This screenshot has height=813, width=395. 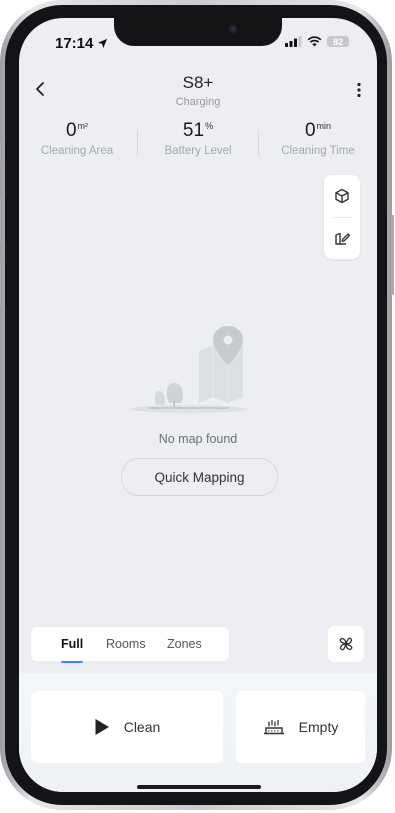 I want to click on quick-mapping-button: Quick Mapping, so click(x=199, y=477).